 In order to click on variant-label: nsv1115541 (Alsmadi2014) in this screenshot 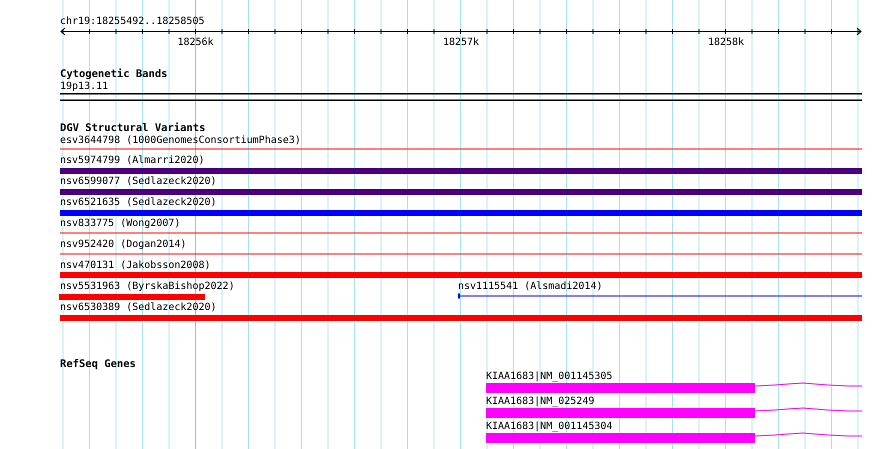, I will do `click(530, 286)`.